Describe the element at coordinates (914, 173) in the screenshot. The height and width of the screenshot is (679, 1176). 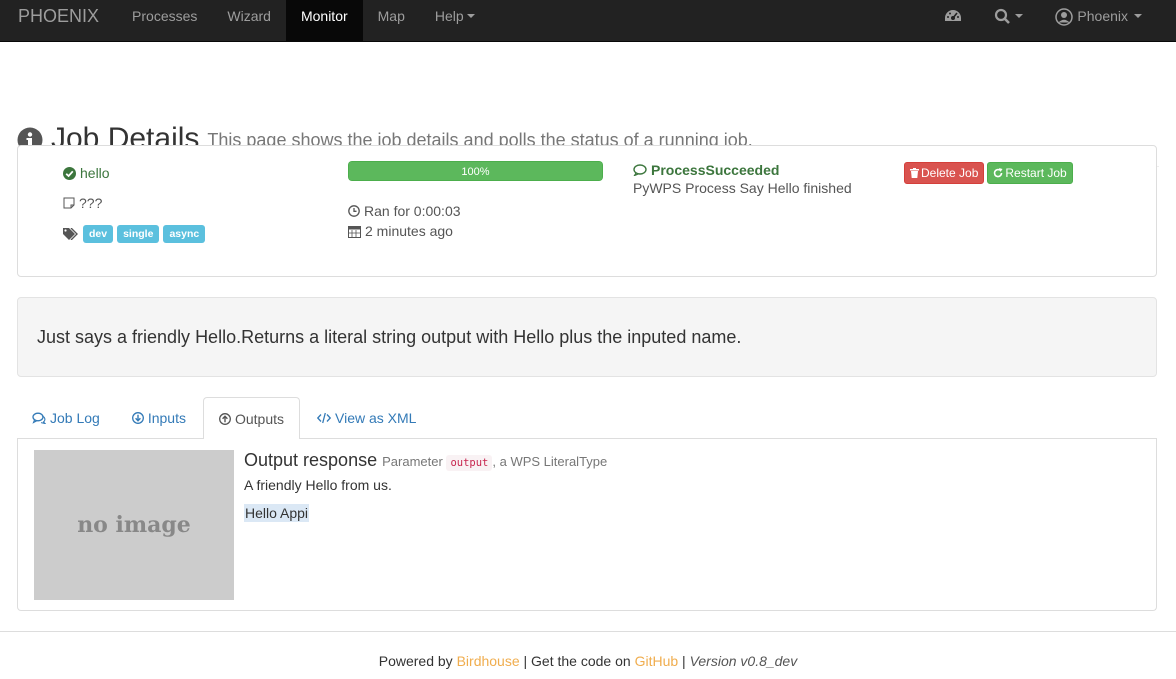
I see `trash-icon` at that location.